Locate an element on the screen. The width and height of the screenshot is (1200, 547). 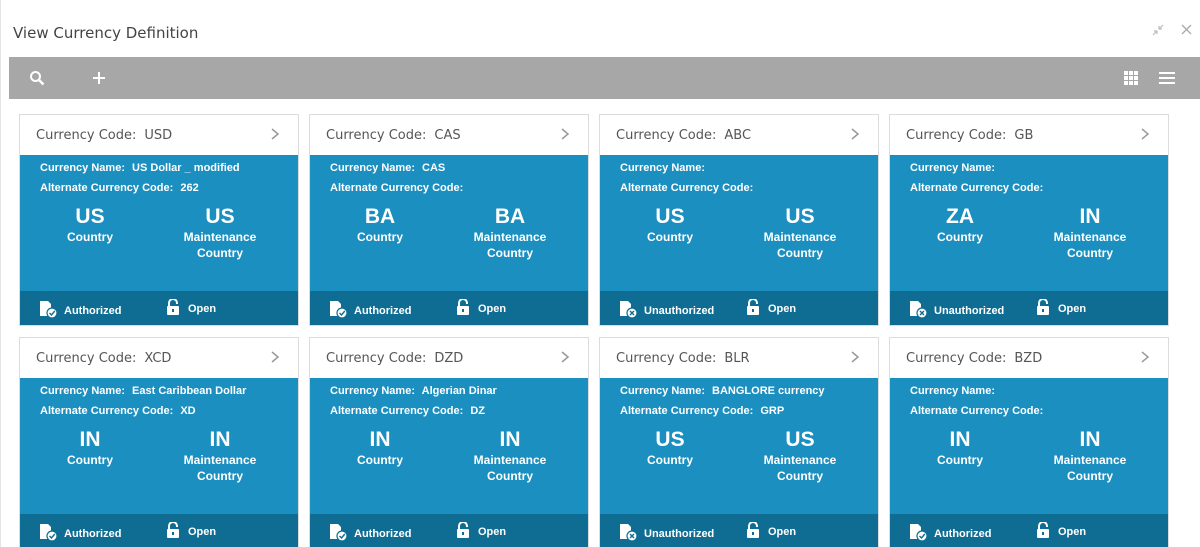
currency-name-value: Algerian Dinar is located at coordinates (459, 391).